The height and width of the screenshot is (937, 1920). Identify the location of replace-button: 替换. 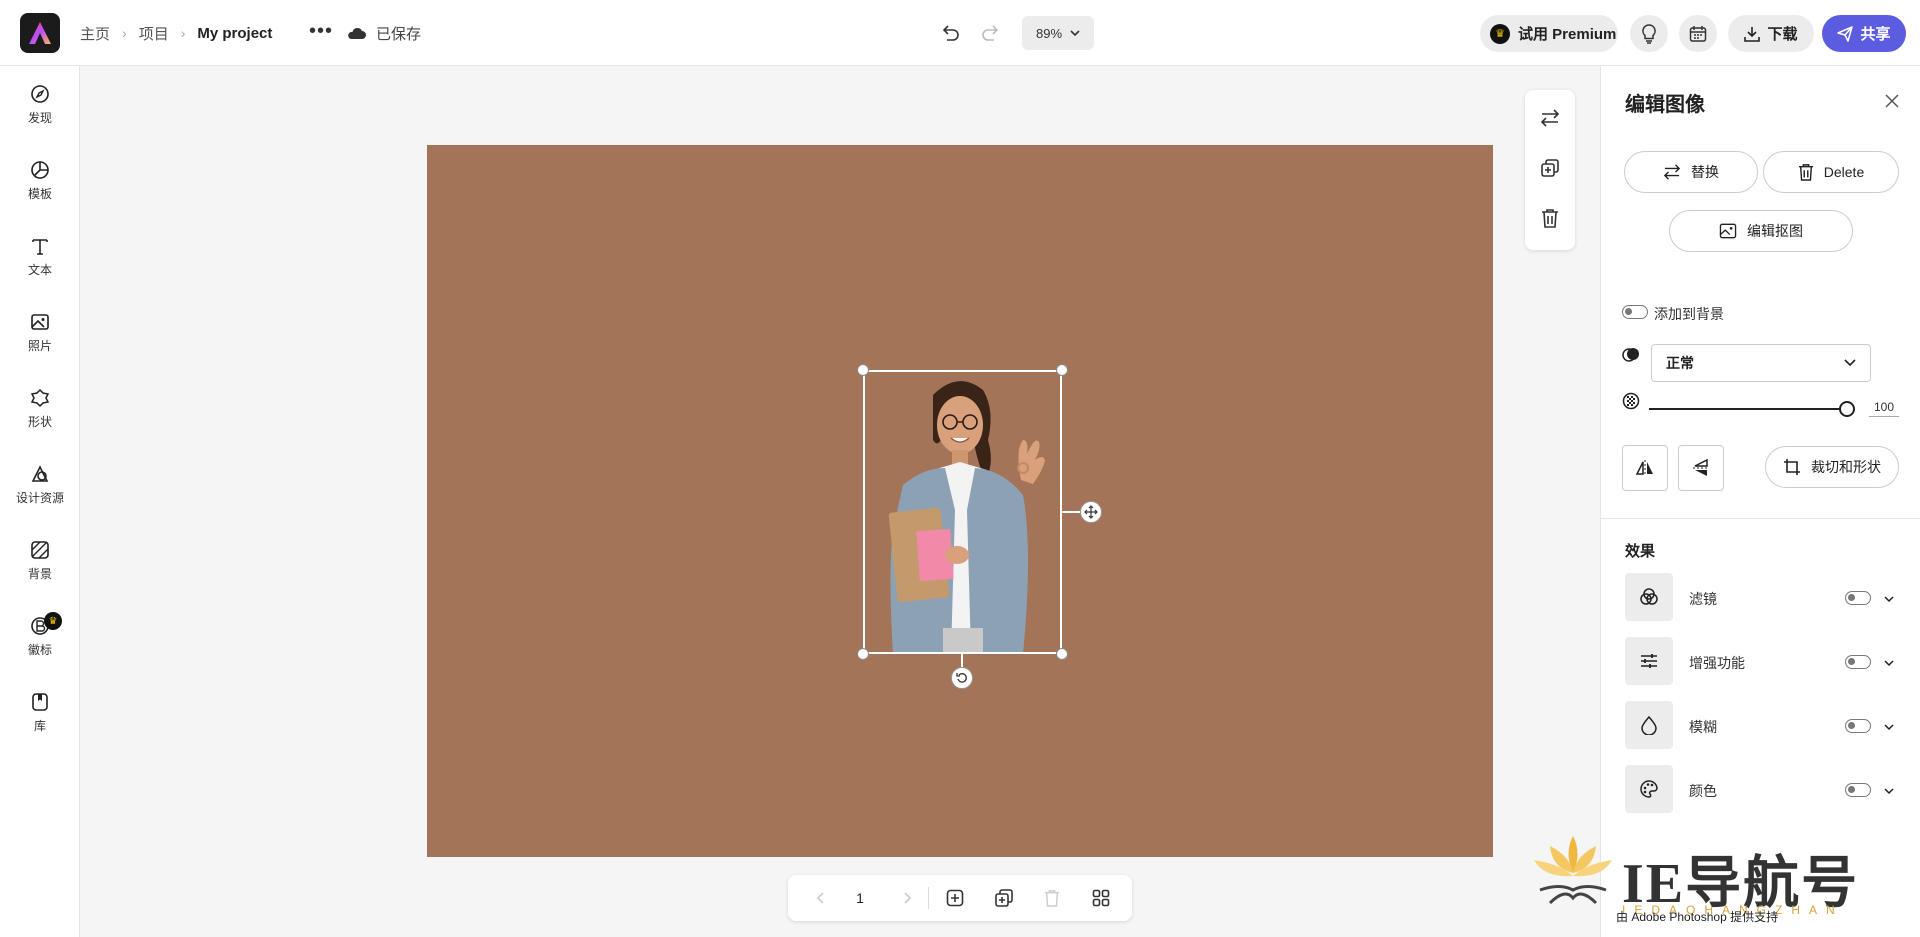
(1691, 172).